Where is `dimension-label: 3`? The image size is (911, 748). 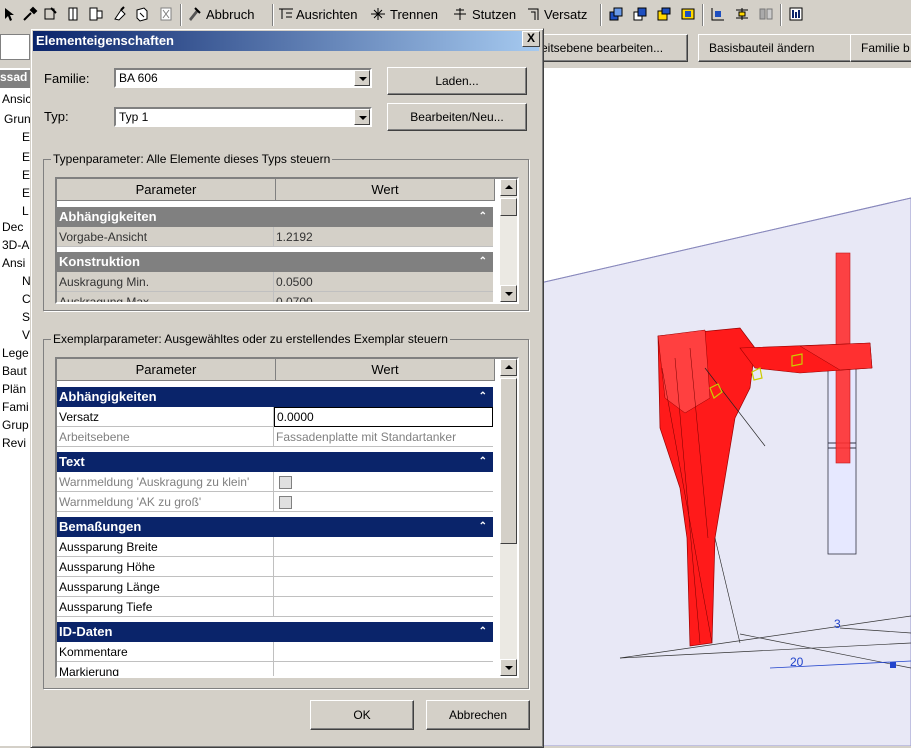 dimension-label: 3 is located at coordinates (837, 624).